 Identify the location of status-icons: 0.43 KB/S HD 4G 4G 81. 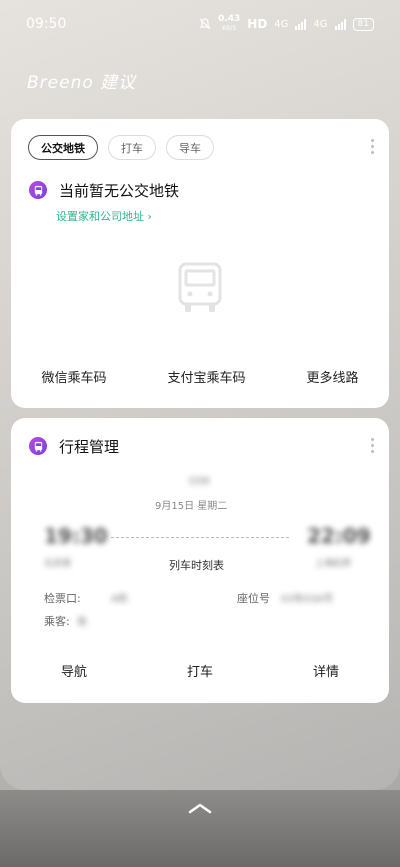
(286, 24).